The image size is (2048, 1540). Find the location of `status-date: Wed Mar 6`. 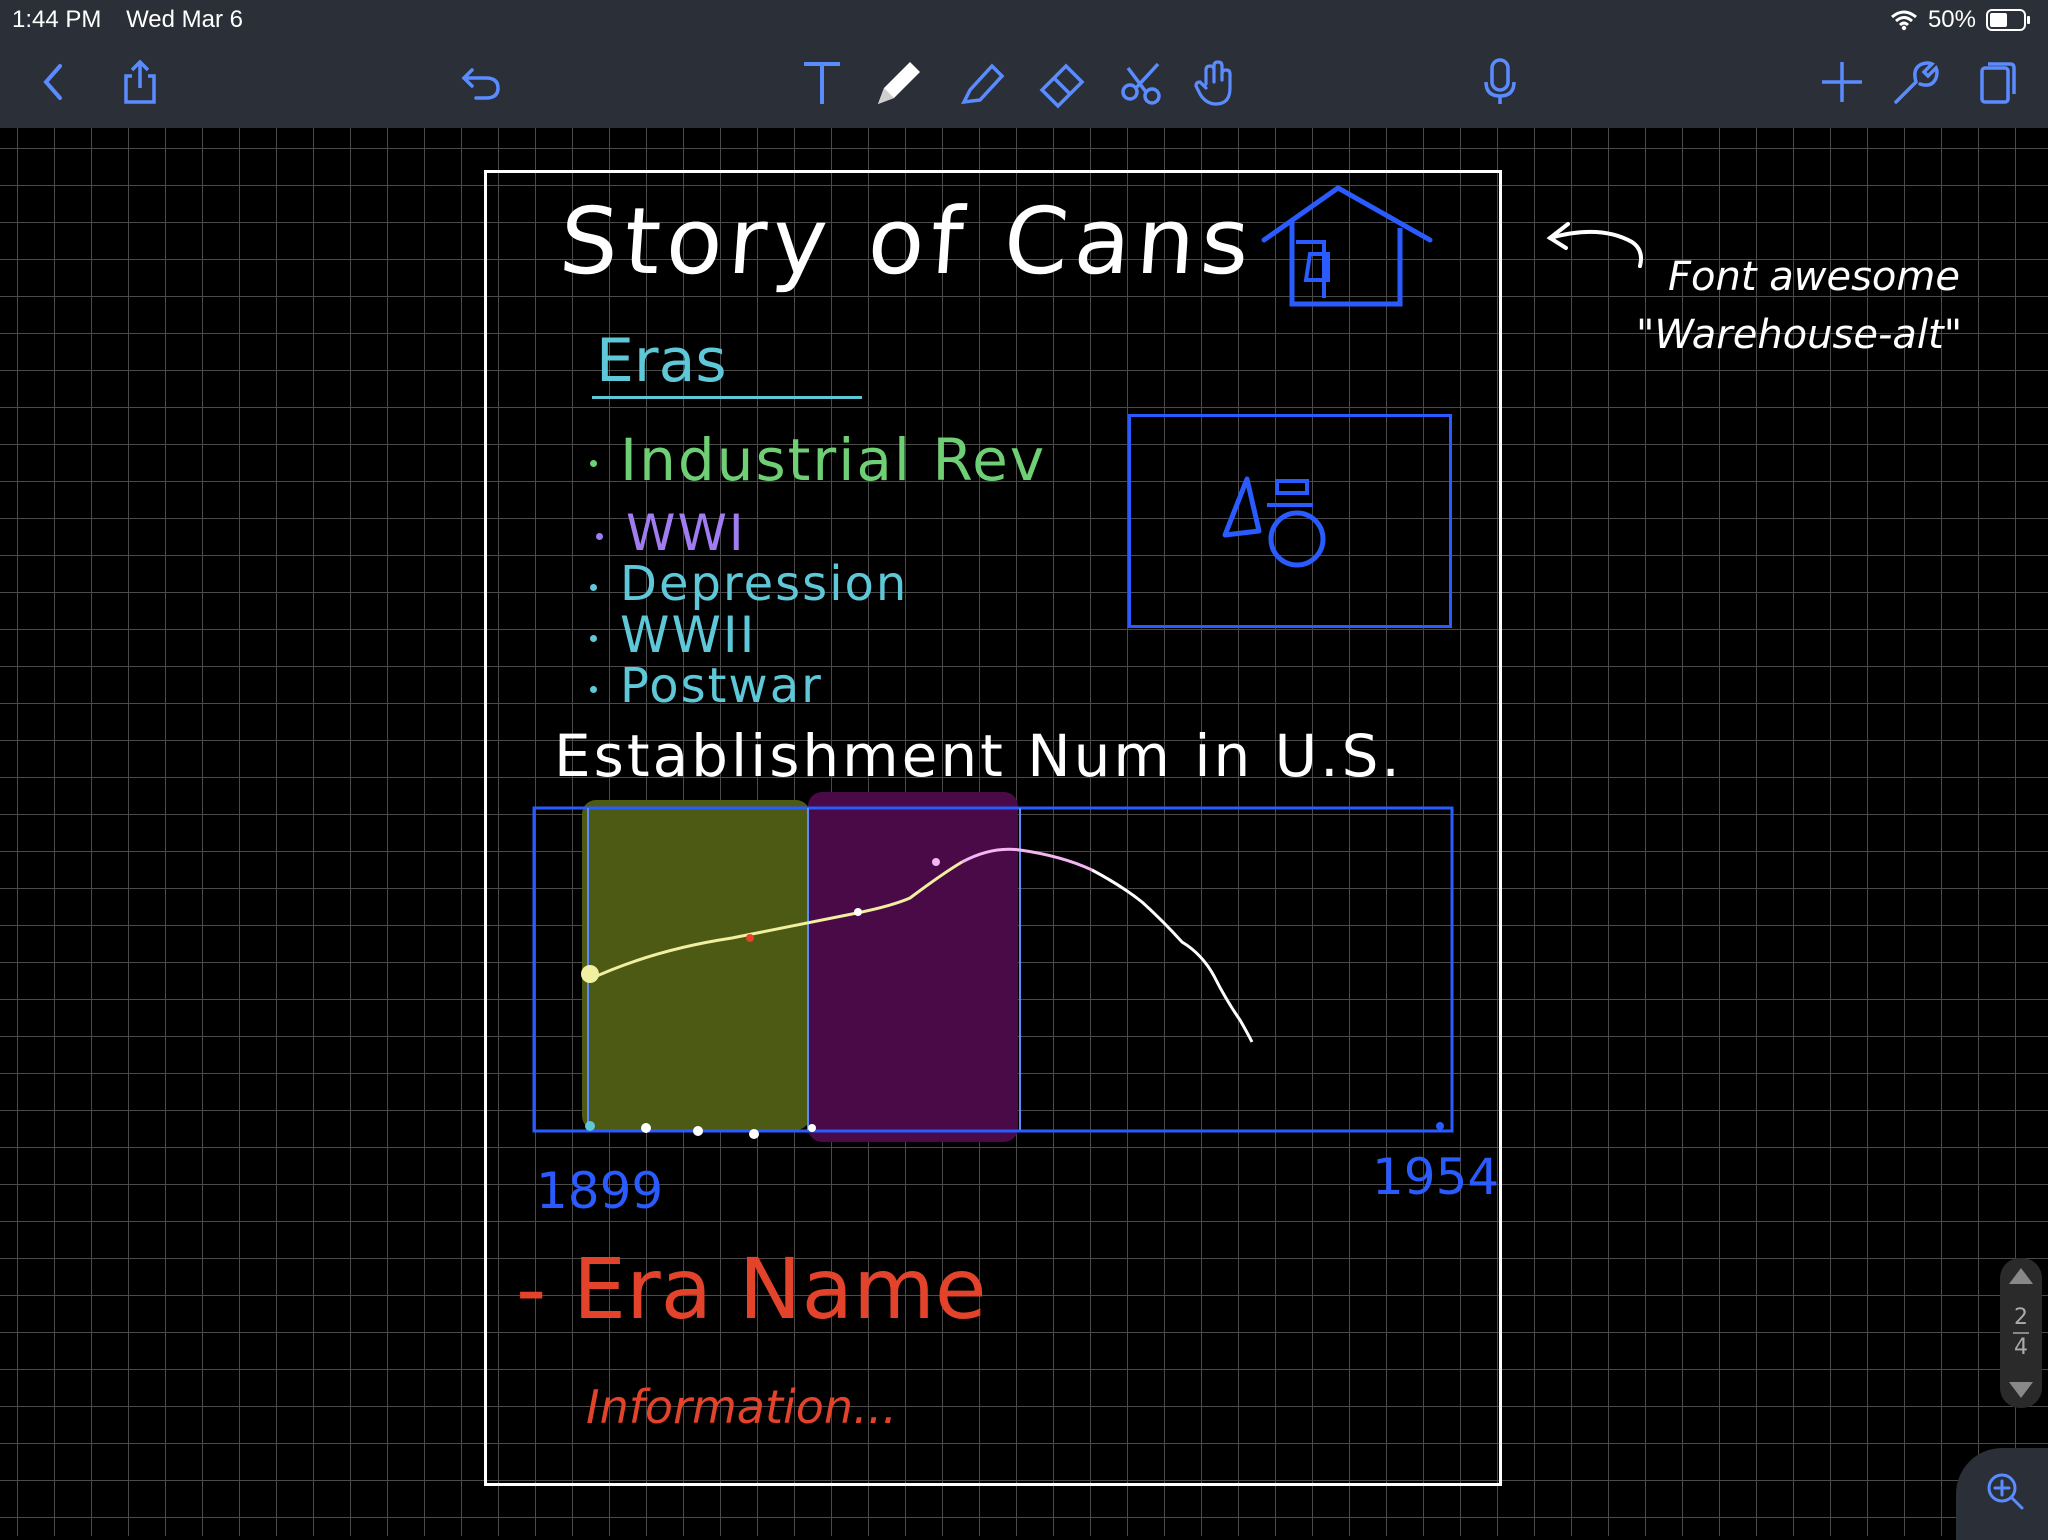

status-date: Wed Mar 6 is located at coordinates (184, 19).